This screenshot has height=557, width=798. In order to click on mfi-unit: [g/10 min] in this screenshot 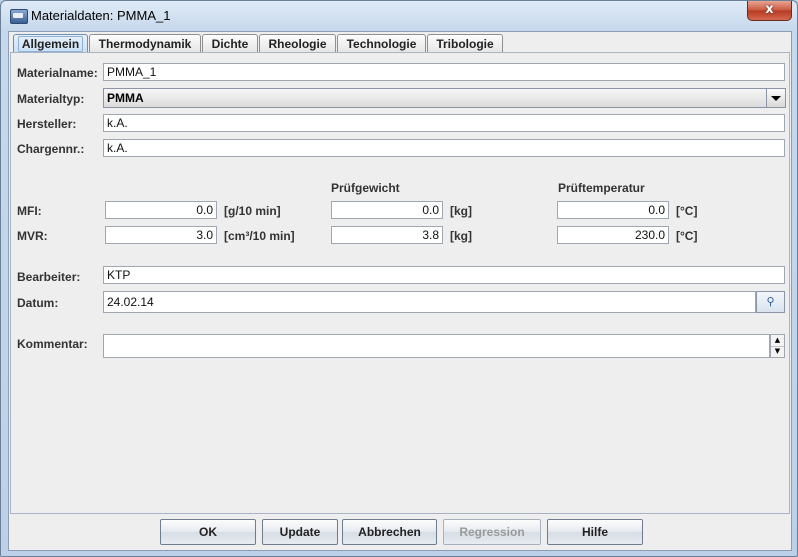, I will do `click(252, 211)`.